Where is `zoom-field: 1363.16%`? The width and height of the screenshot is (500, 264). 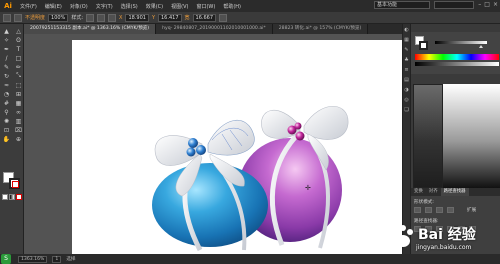
zoom-field: 1363.16% is located at coordinates (33, 259).